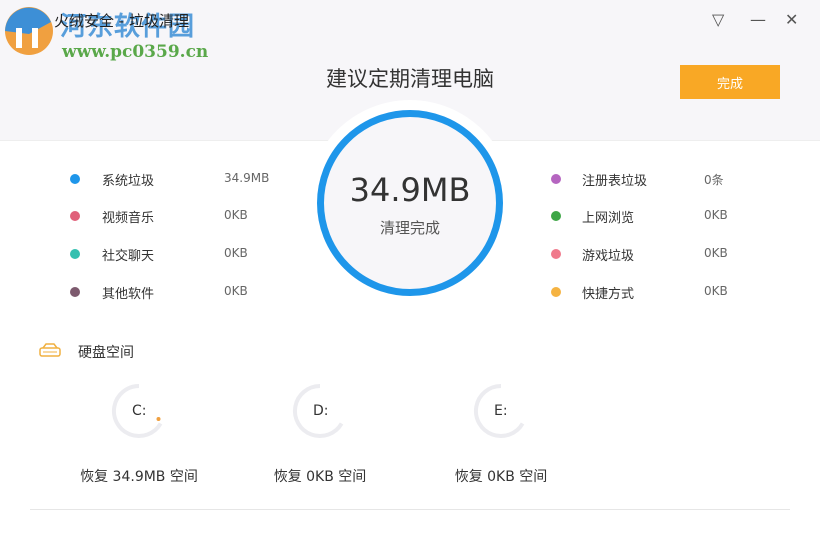  I want to click on category-value: 34.9MB, so click(247, 178).